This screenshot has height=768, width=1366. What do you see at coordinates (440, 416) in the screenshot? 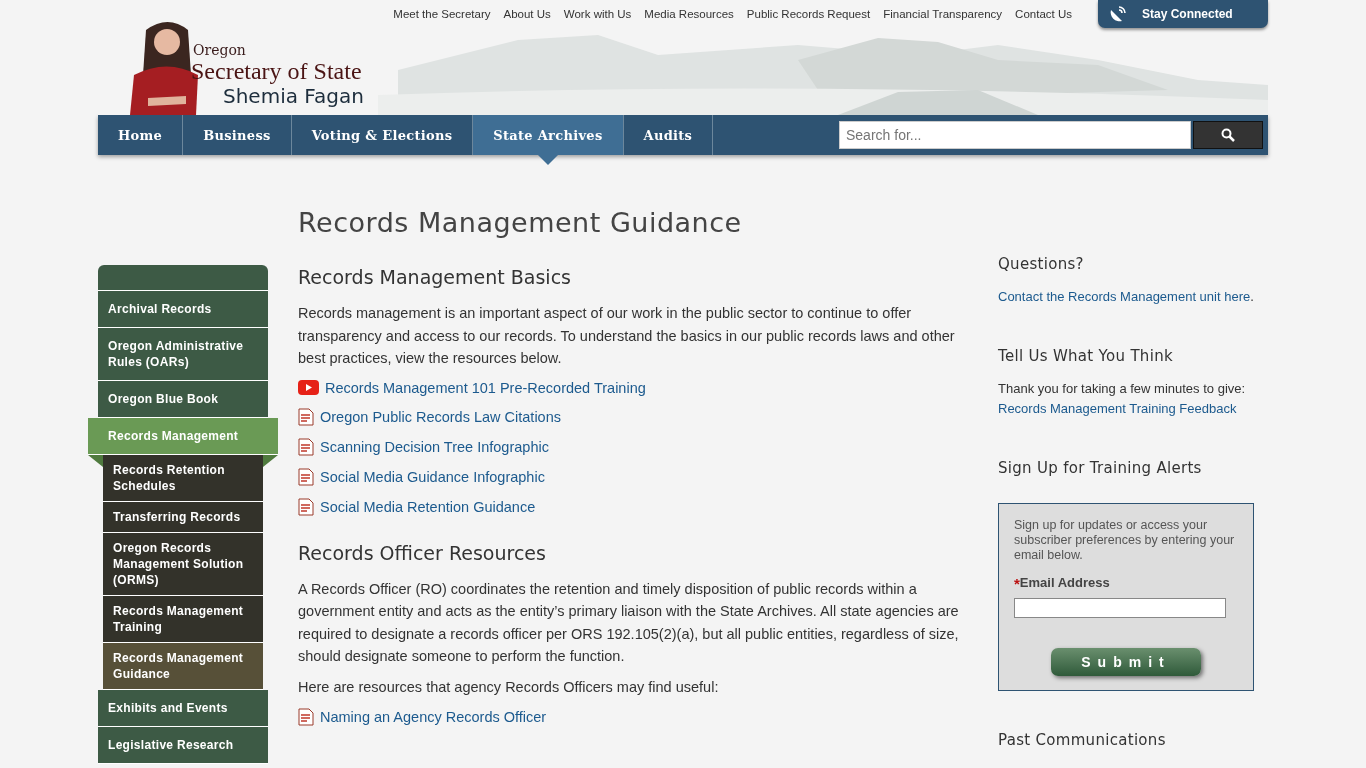
I see `resource-link: Oregon Public Records Law Citations` at bounding box center [440, 416].